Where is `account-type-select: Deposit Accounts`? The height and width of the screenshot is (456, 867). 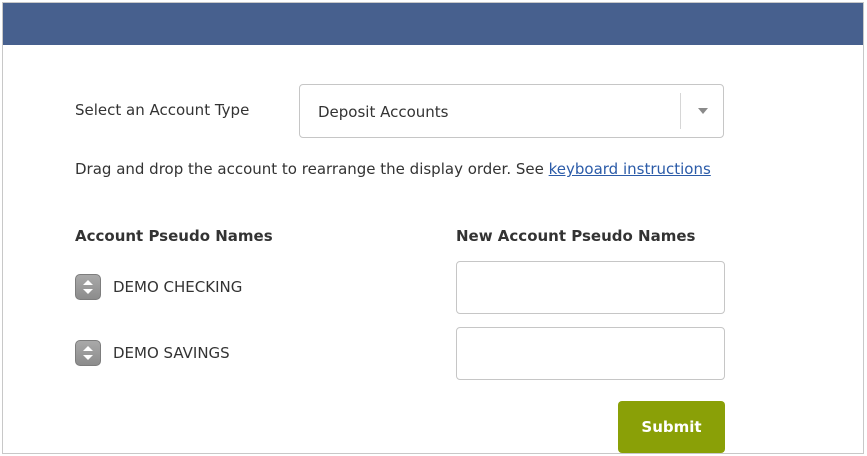
account-type-select: Deposit Accounts is located at coordinates (511, 111).